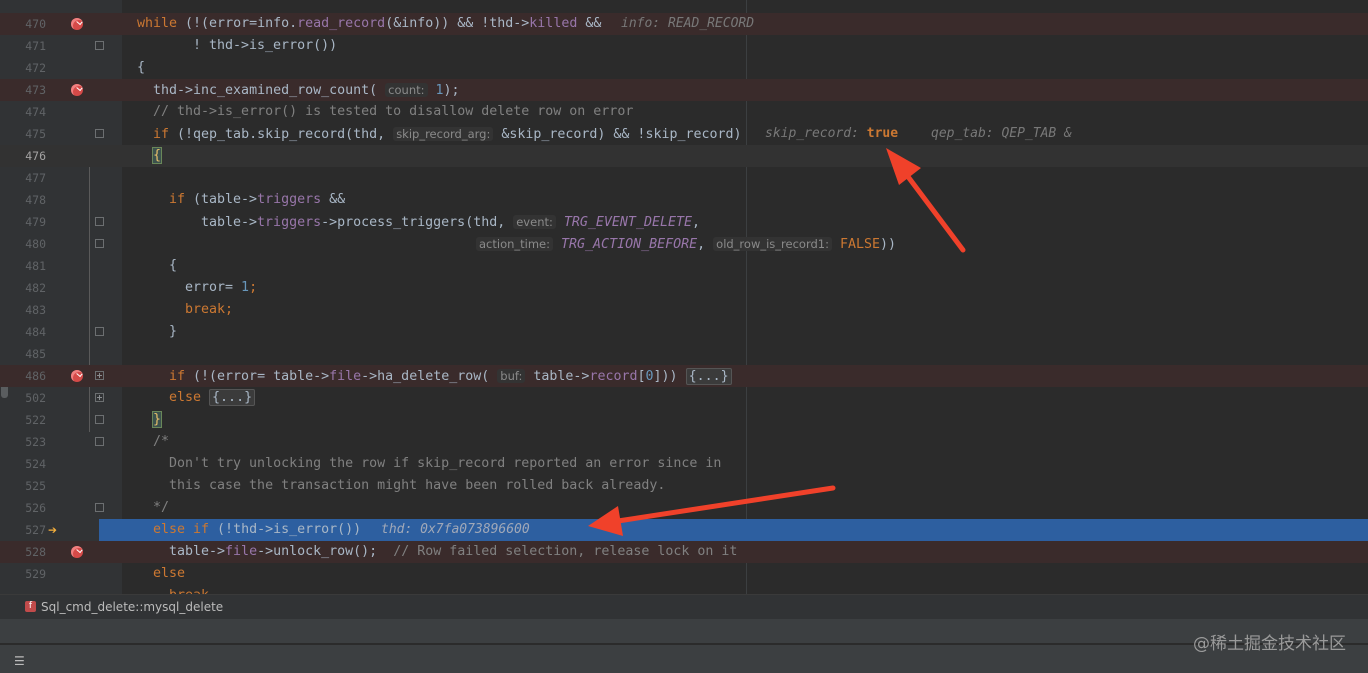 The height and width of the screenshot is (673, 1368). What do you see at coordinates (19, 661) in the screenshot?
I see `structure-menu-icon: ☰` at bounding box center [19, 661].